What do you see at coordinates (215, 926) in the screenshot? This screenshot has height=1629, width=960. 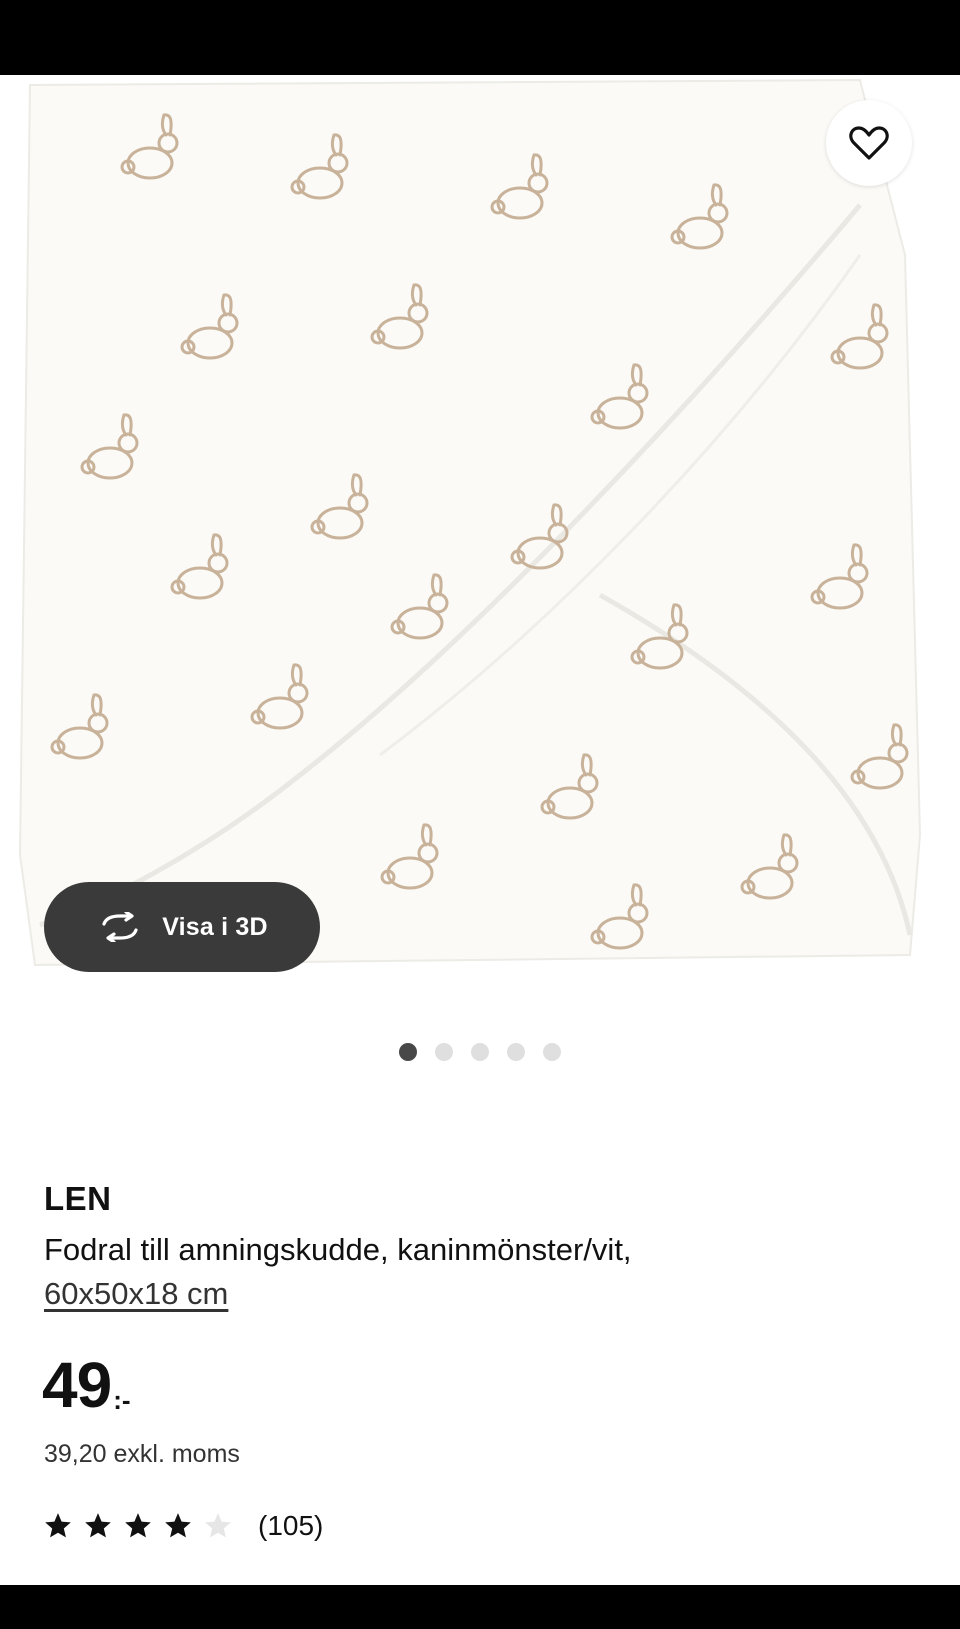 I see `view-3d-label: Visa i 3D` at bounding box center [215, 926].